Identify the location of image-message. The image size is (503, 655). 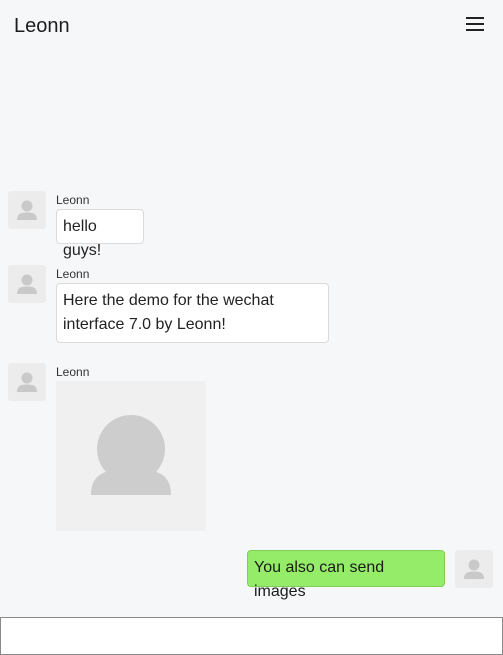
(131, 456).